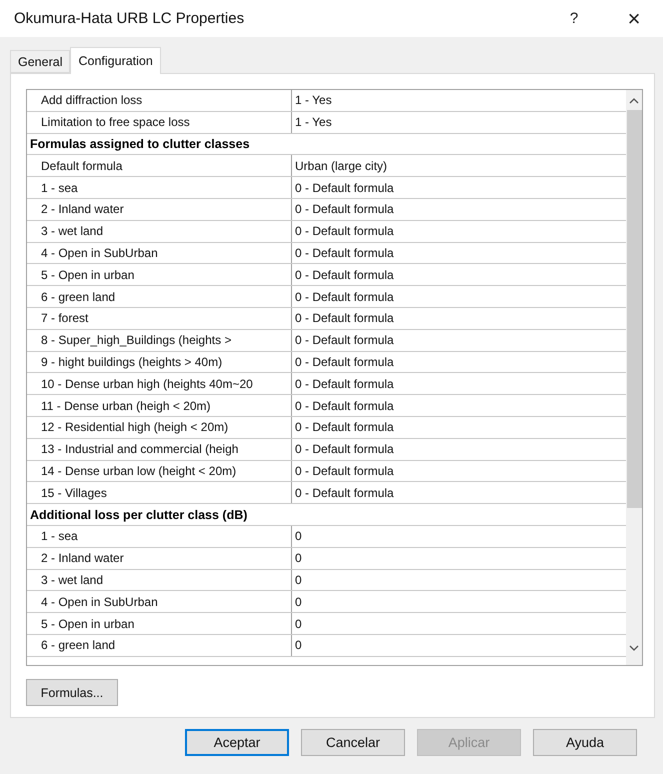 This screenshot has width=663, height=774. Describe the element at coordinates (159, 340) in the screenshot. I see `property-name: 8 - Super_high_Buildings (heights >` at that location.